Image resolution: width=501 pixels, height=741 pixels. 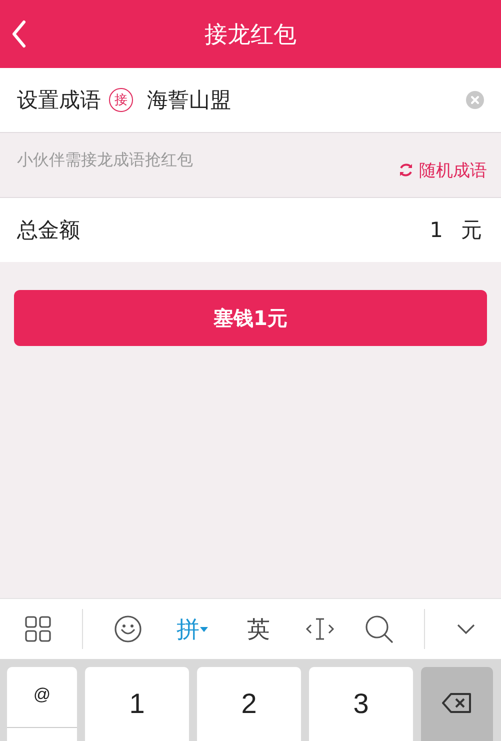 What do you see at coordinates (204, 629) in the screenshot?
I see `caret-icon` at bounding box center [204, 629].